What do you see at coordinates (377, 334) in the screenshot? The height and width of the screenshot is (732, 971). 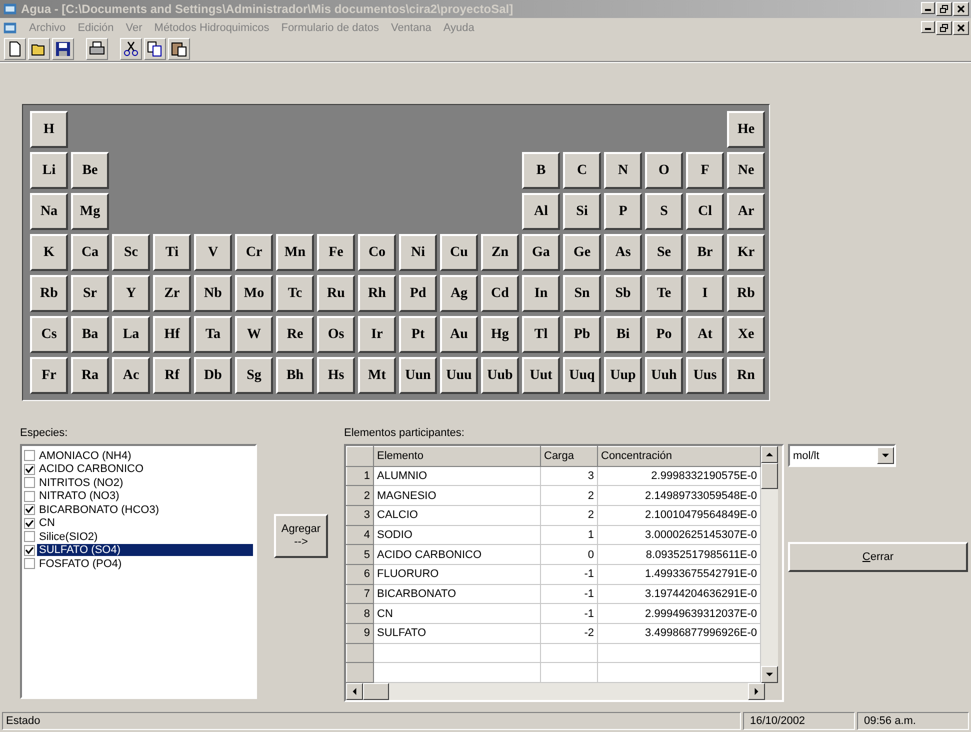 I see `element-button: Ir` at bounding box center [377, 334].